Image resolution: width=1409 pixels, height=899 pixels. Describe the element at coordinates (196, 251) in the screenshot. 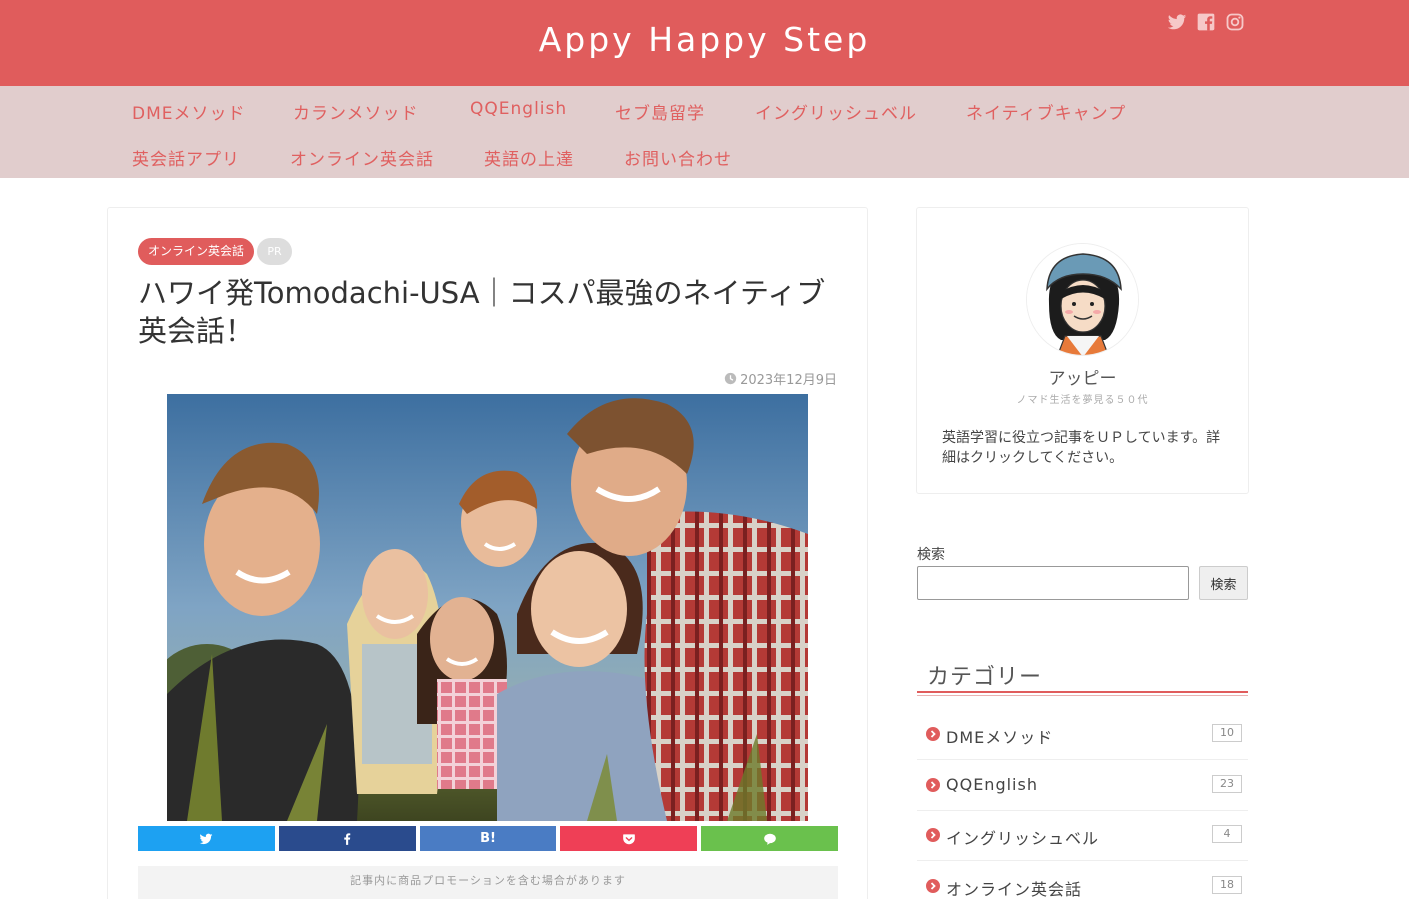

I see `category-badge: オンライン英会話` at that location.